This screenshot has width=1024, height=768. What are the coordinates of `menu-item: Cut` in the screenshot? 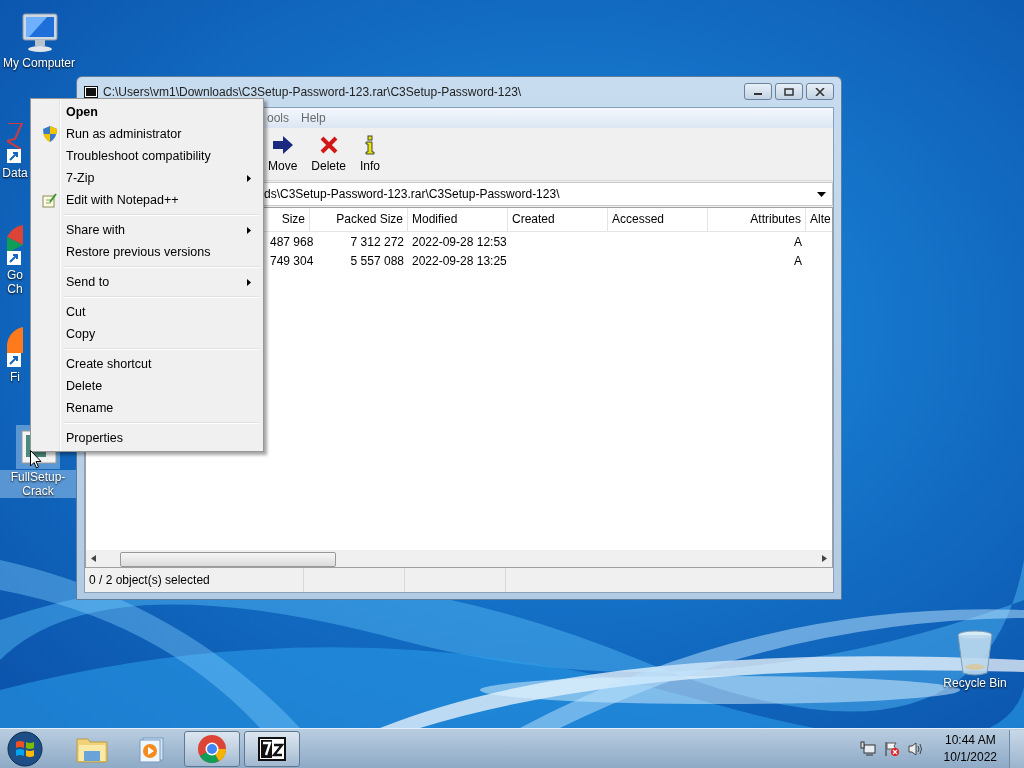 It's located at (147, 312).